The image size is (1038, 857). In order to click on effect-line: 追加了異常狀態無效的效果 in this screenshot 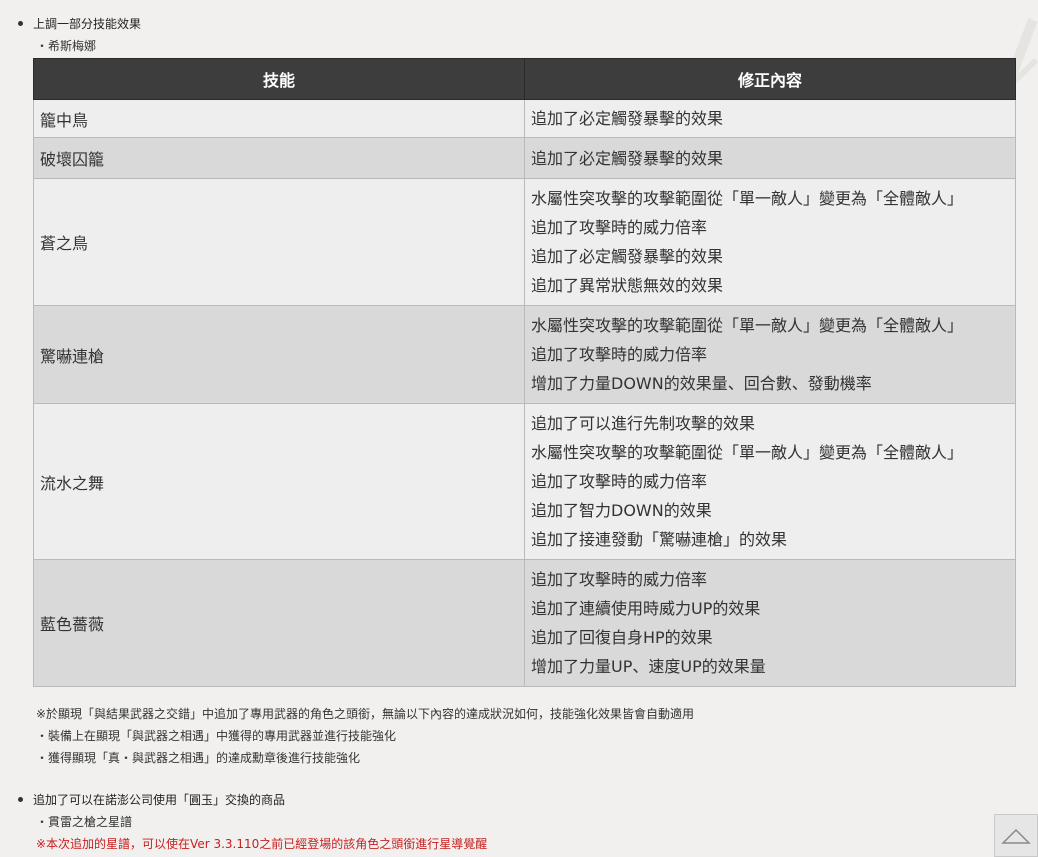, I will do `click(627, 285)`.